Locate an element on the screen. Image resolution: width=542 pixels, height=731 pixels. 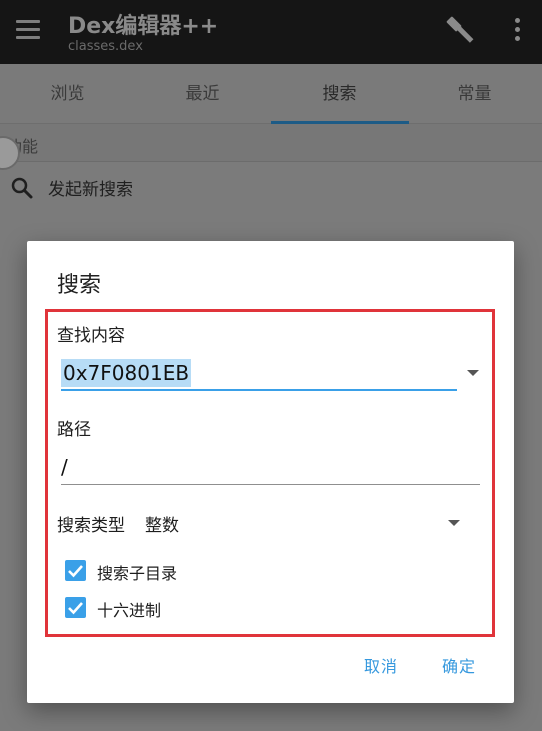
search-type-select: 整数 is located at coordinates (162, 523).